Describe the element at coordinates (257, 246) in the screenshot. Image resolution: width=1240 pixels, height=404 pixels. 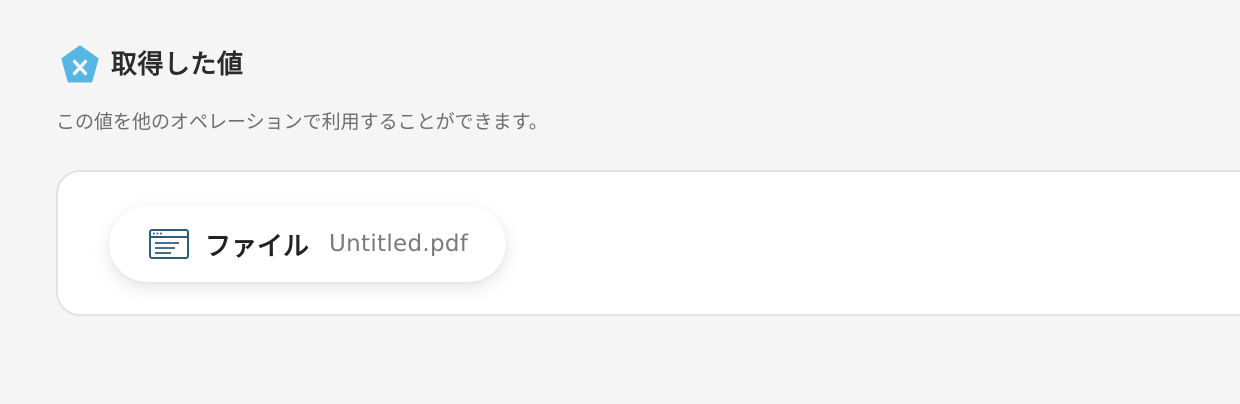
I see `file-chip-label: ファイル` at that location.